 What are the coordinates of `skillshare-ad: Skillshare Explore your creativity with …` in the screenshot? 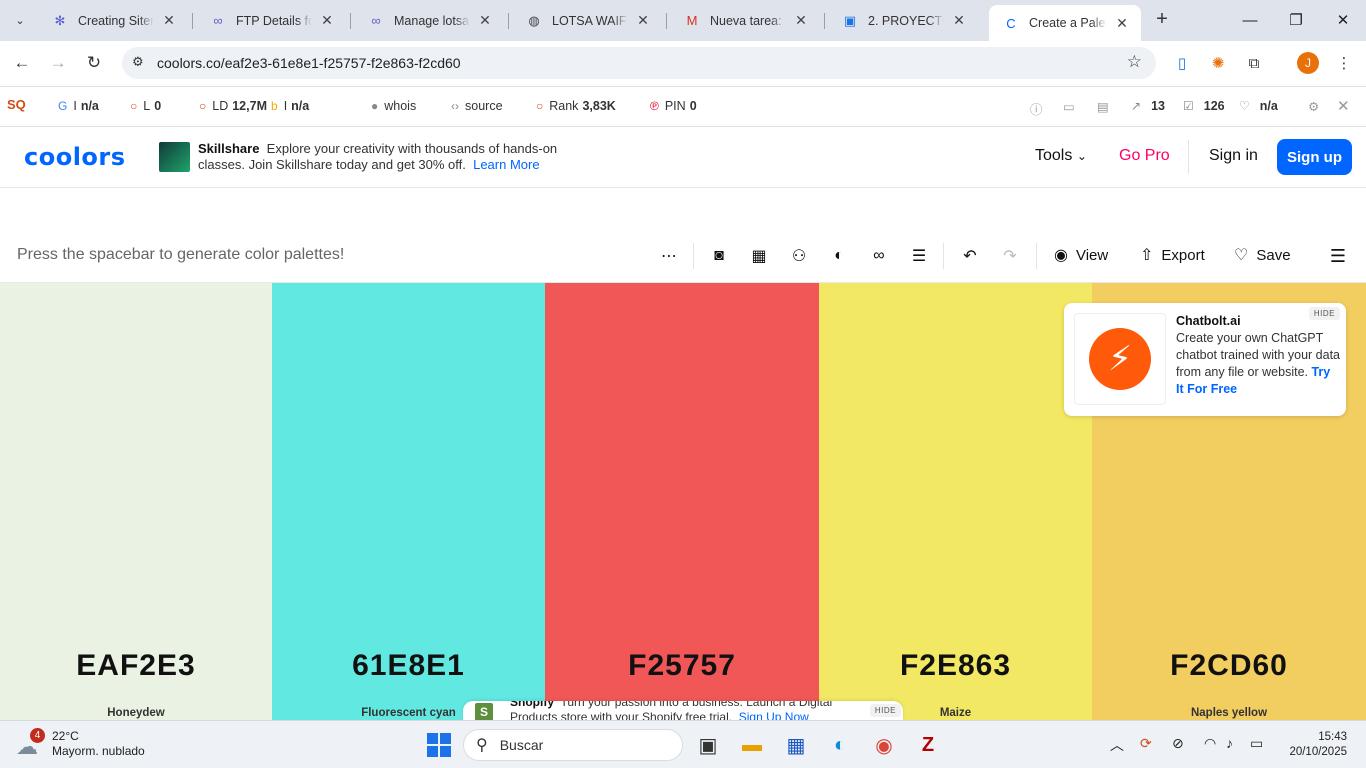 It's located at (388, 157).